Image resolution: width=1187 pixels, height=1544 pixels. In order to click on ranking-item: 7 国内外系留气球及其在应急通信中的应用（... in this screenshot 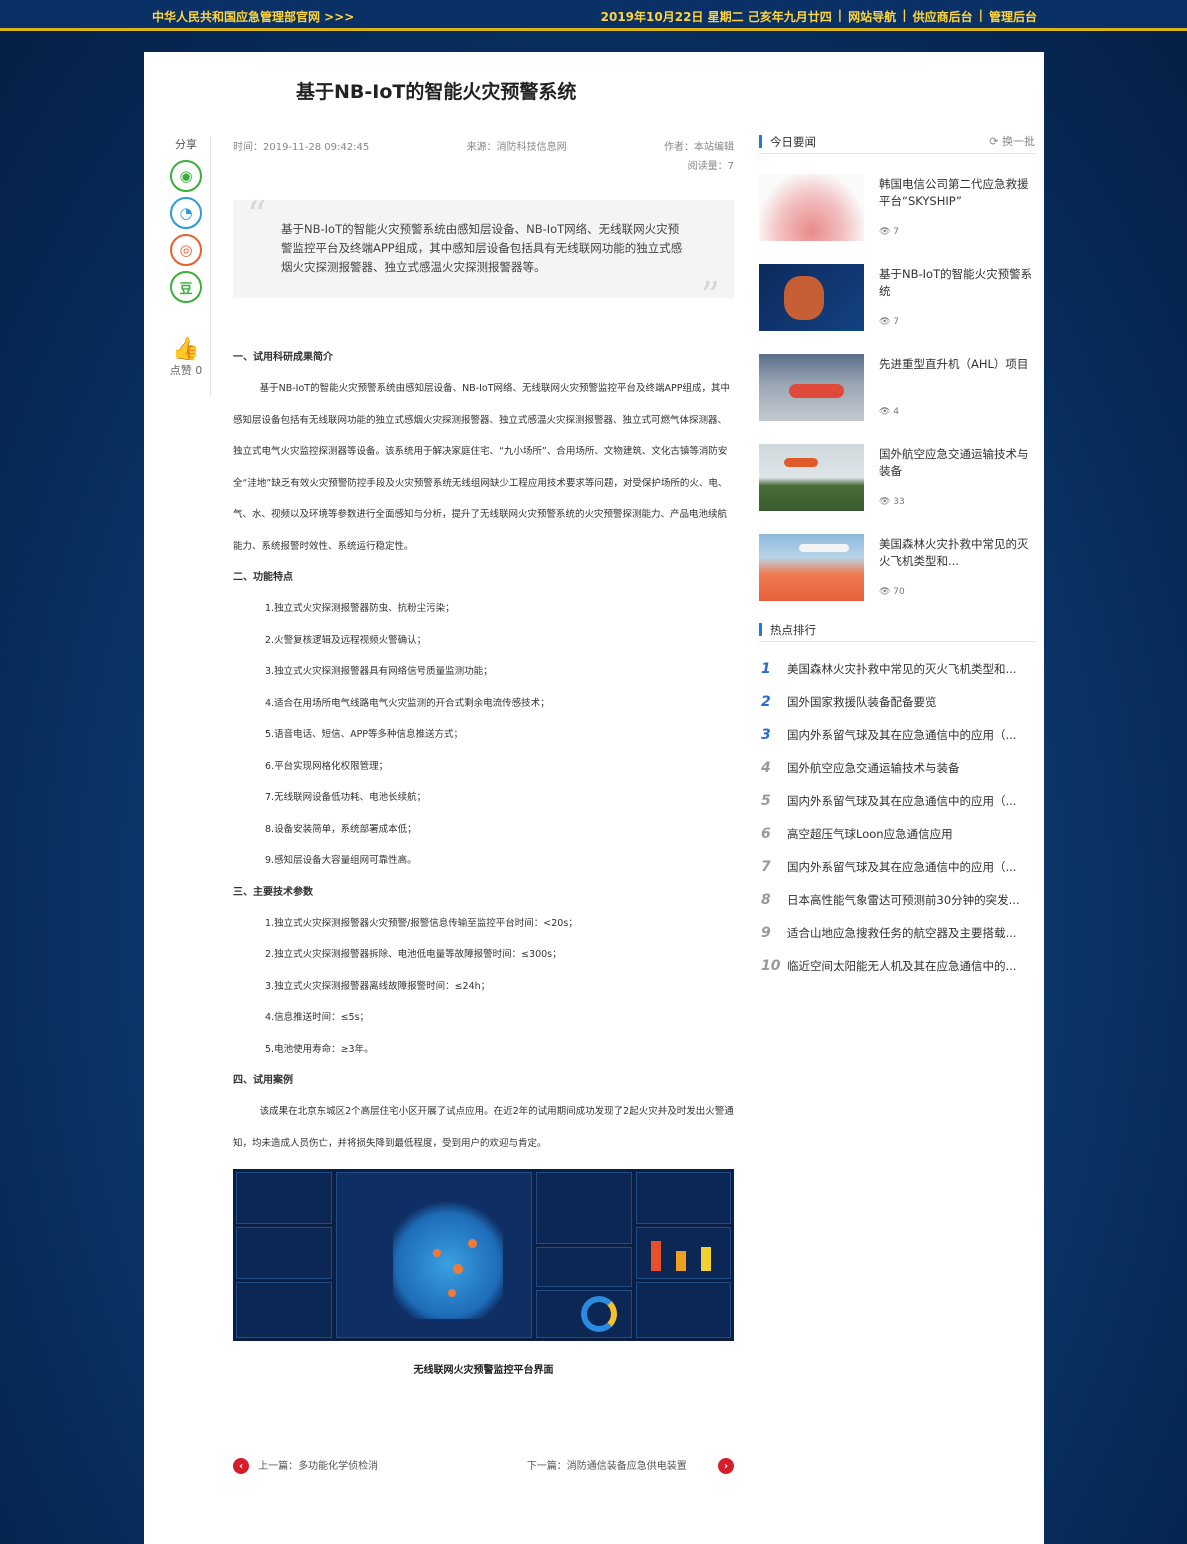, I will do `click(897, 866)`.